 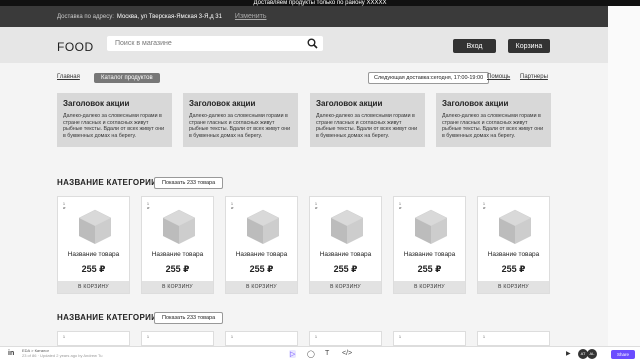 I want to click on header: FOOD Поиск в магазине Вход Корзина, so click(x=304, y=45).